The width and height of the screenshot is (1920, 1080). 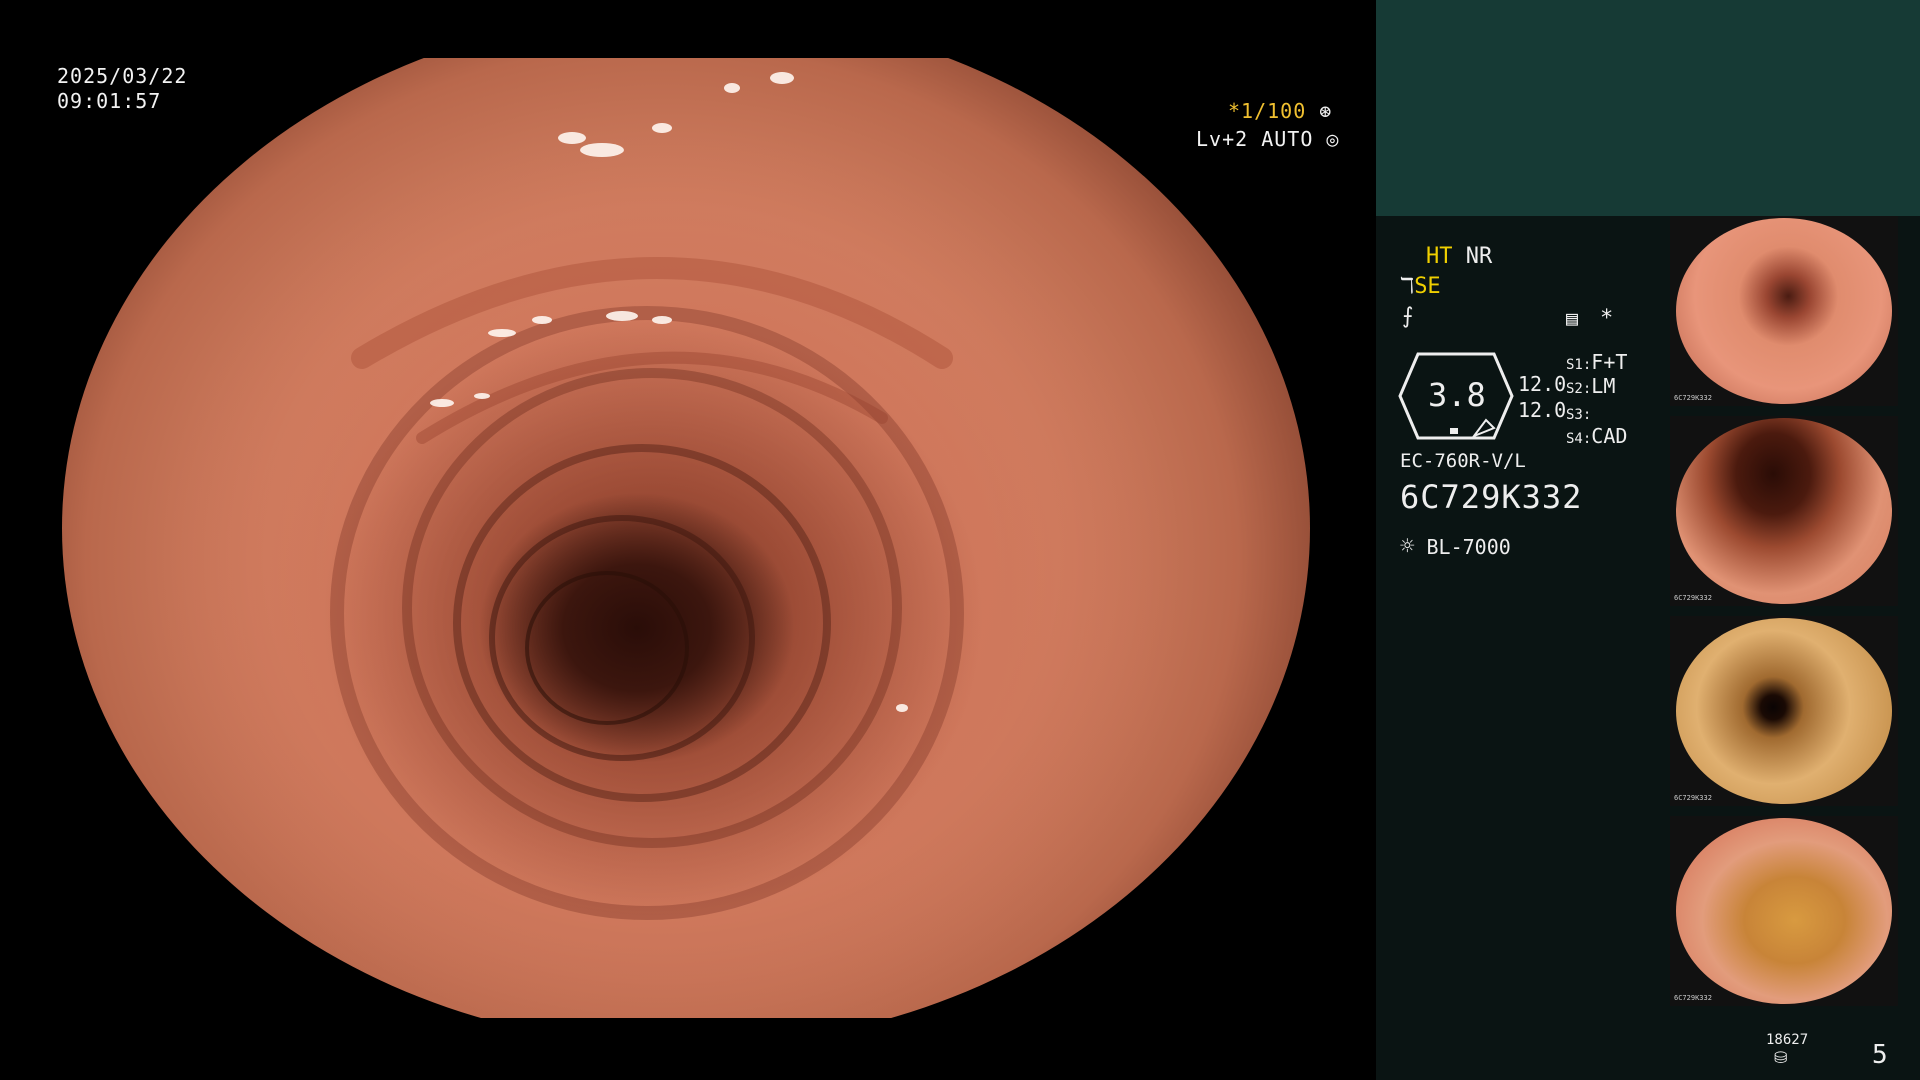 I want to click on se-row: ℸSE, so click(x=1420, y=286).